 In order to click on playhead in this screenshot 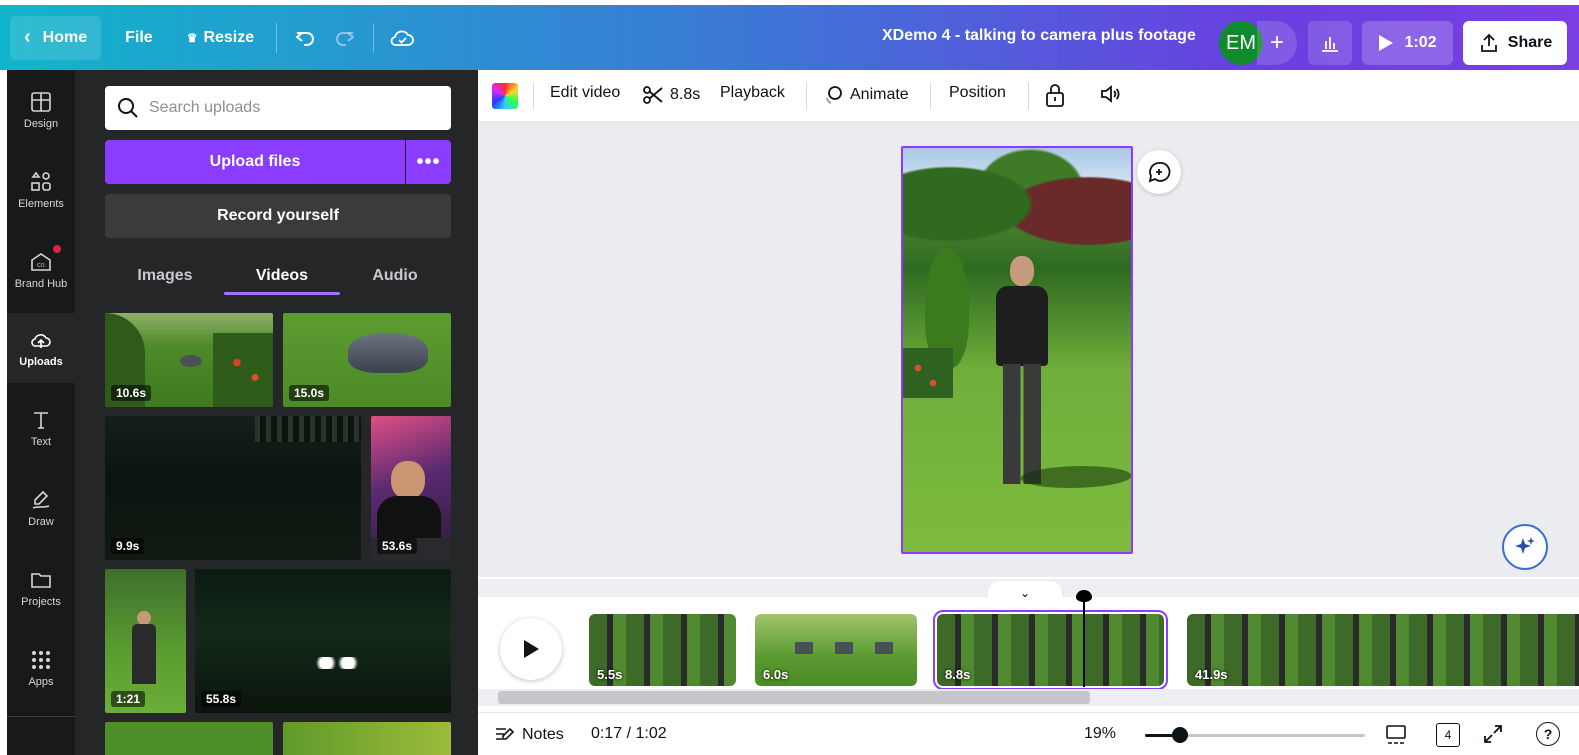, I will do `click(1084, 638)`.